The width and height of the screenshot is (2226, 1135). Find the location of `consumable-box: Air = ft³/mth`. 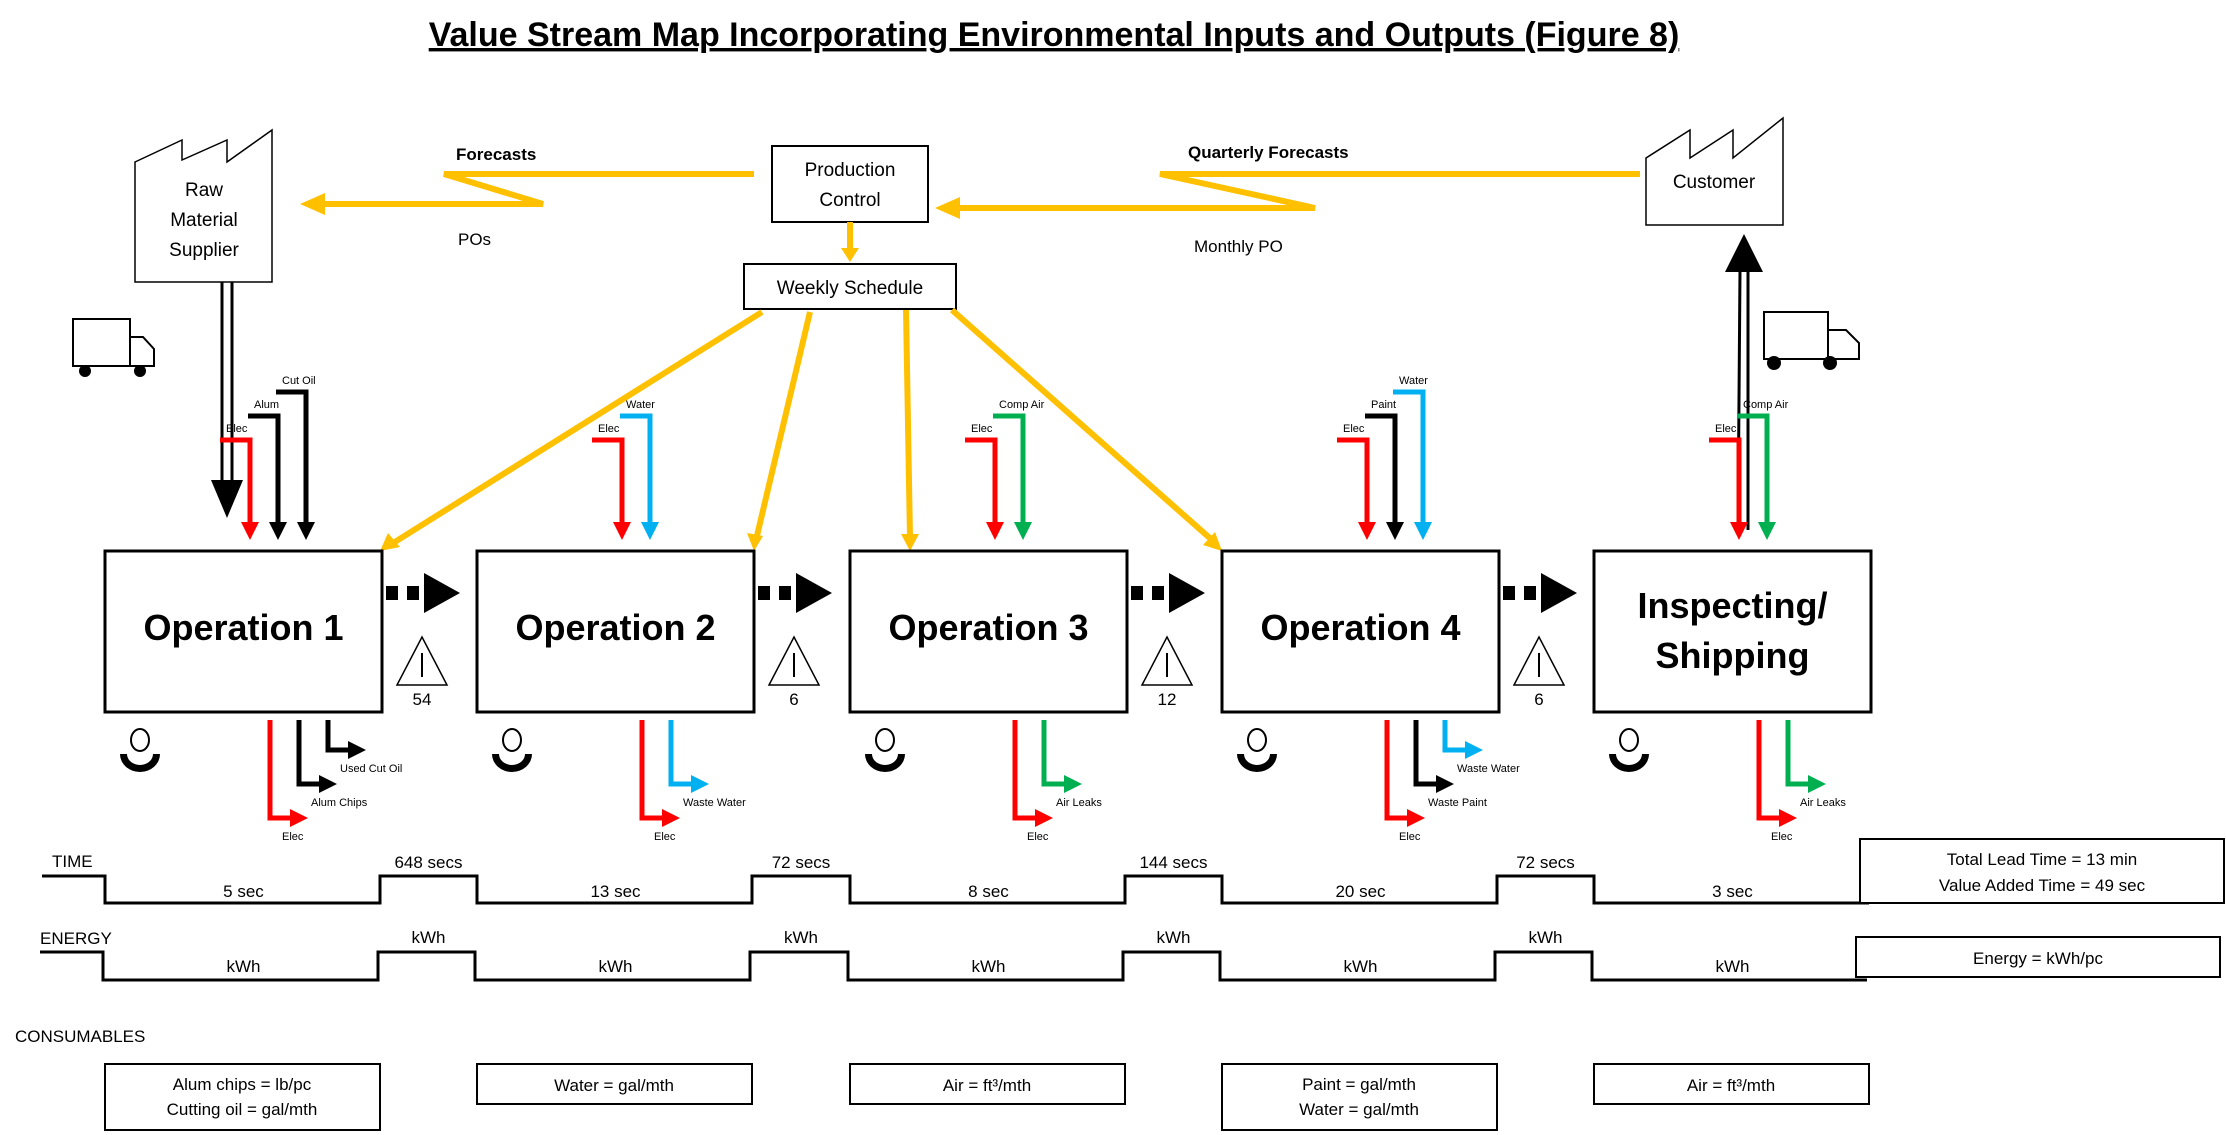

consumable-box: Air = ft³/mth is located at coordinates (1731, 1084).